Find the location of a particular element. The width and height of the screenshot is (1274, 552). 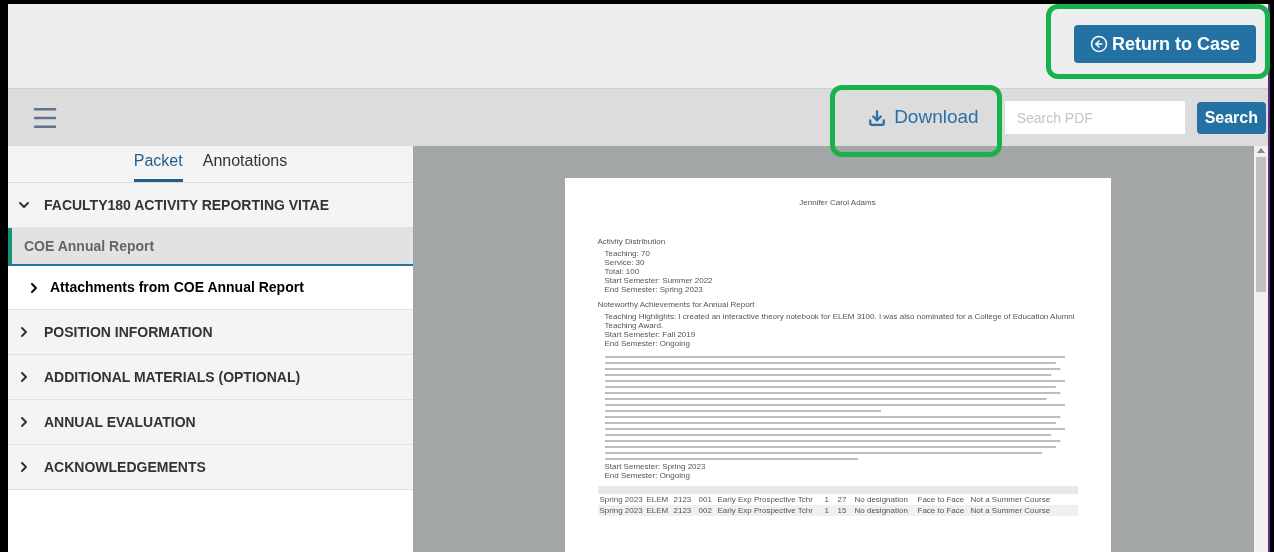

scrollbar-thumb is located at coordinates (1261, 224).